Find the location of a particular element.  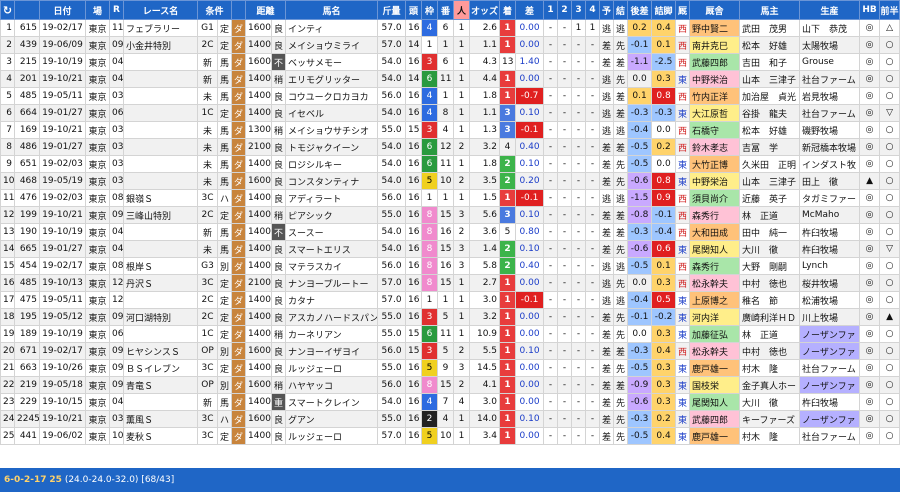

refresh-icon: ↻ is located at coordinates (7, 10).